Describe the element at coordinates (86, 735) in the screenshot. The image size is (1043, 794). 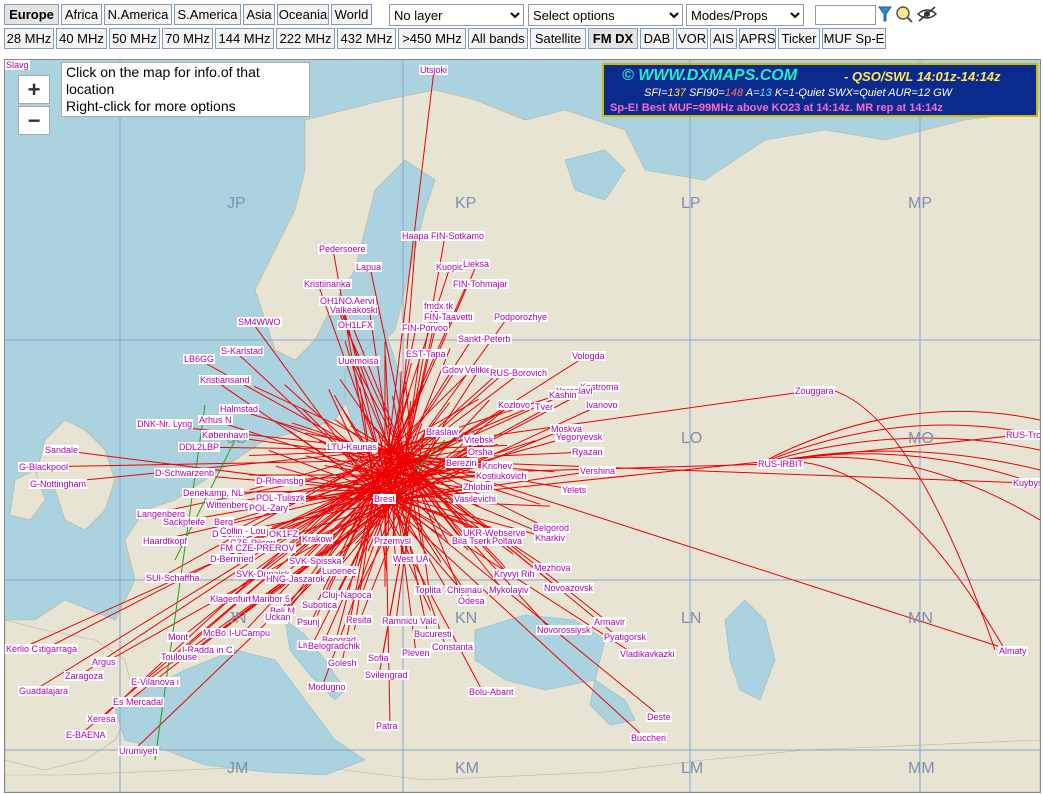
I see `station-label: E-BAENA` at that location.